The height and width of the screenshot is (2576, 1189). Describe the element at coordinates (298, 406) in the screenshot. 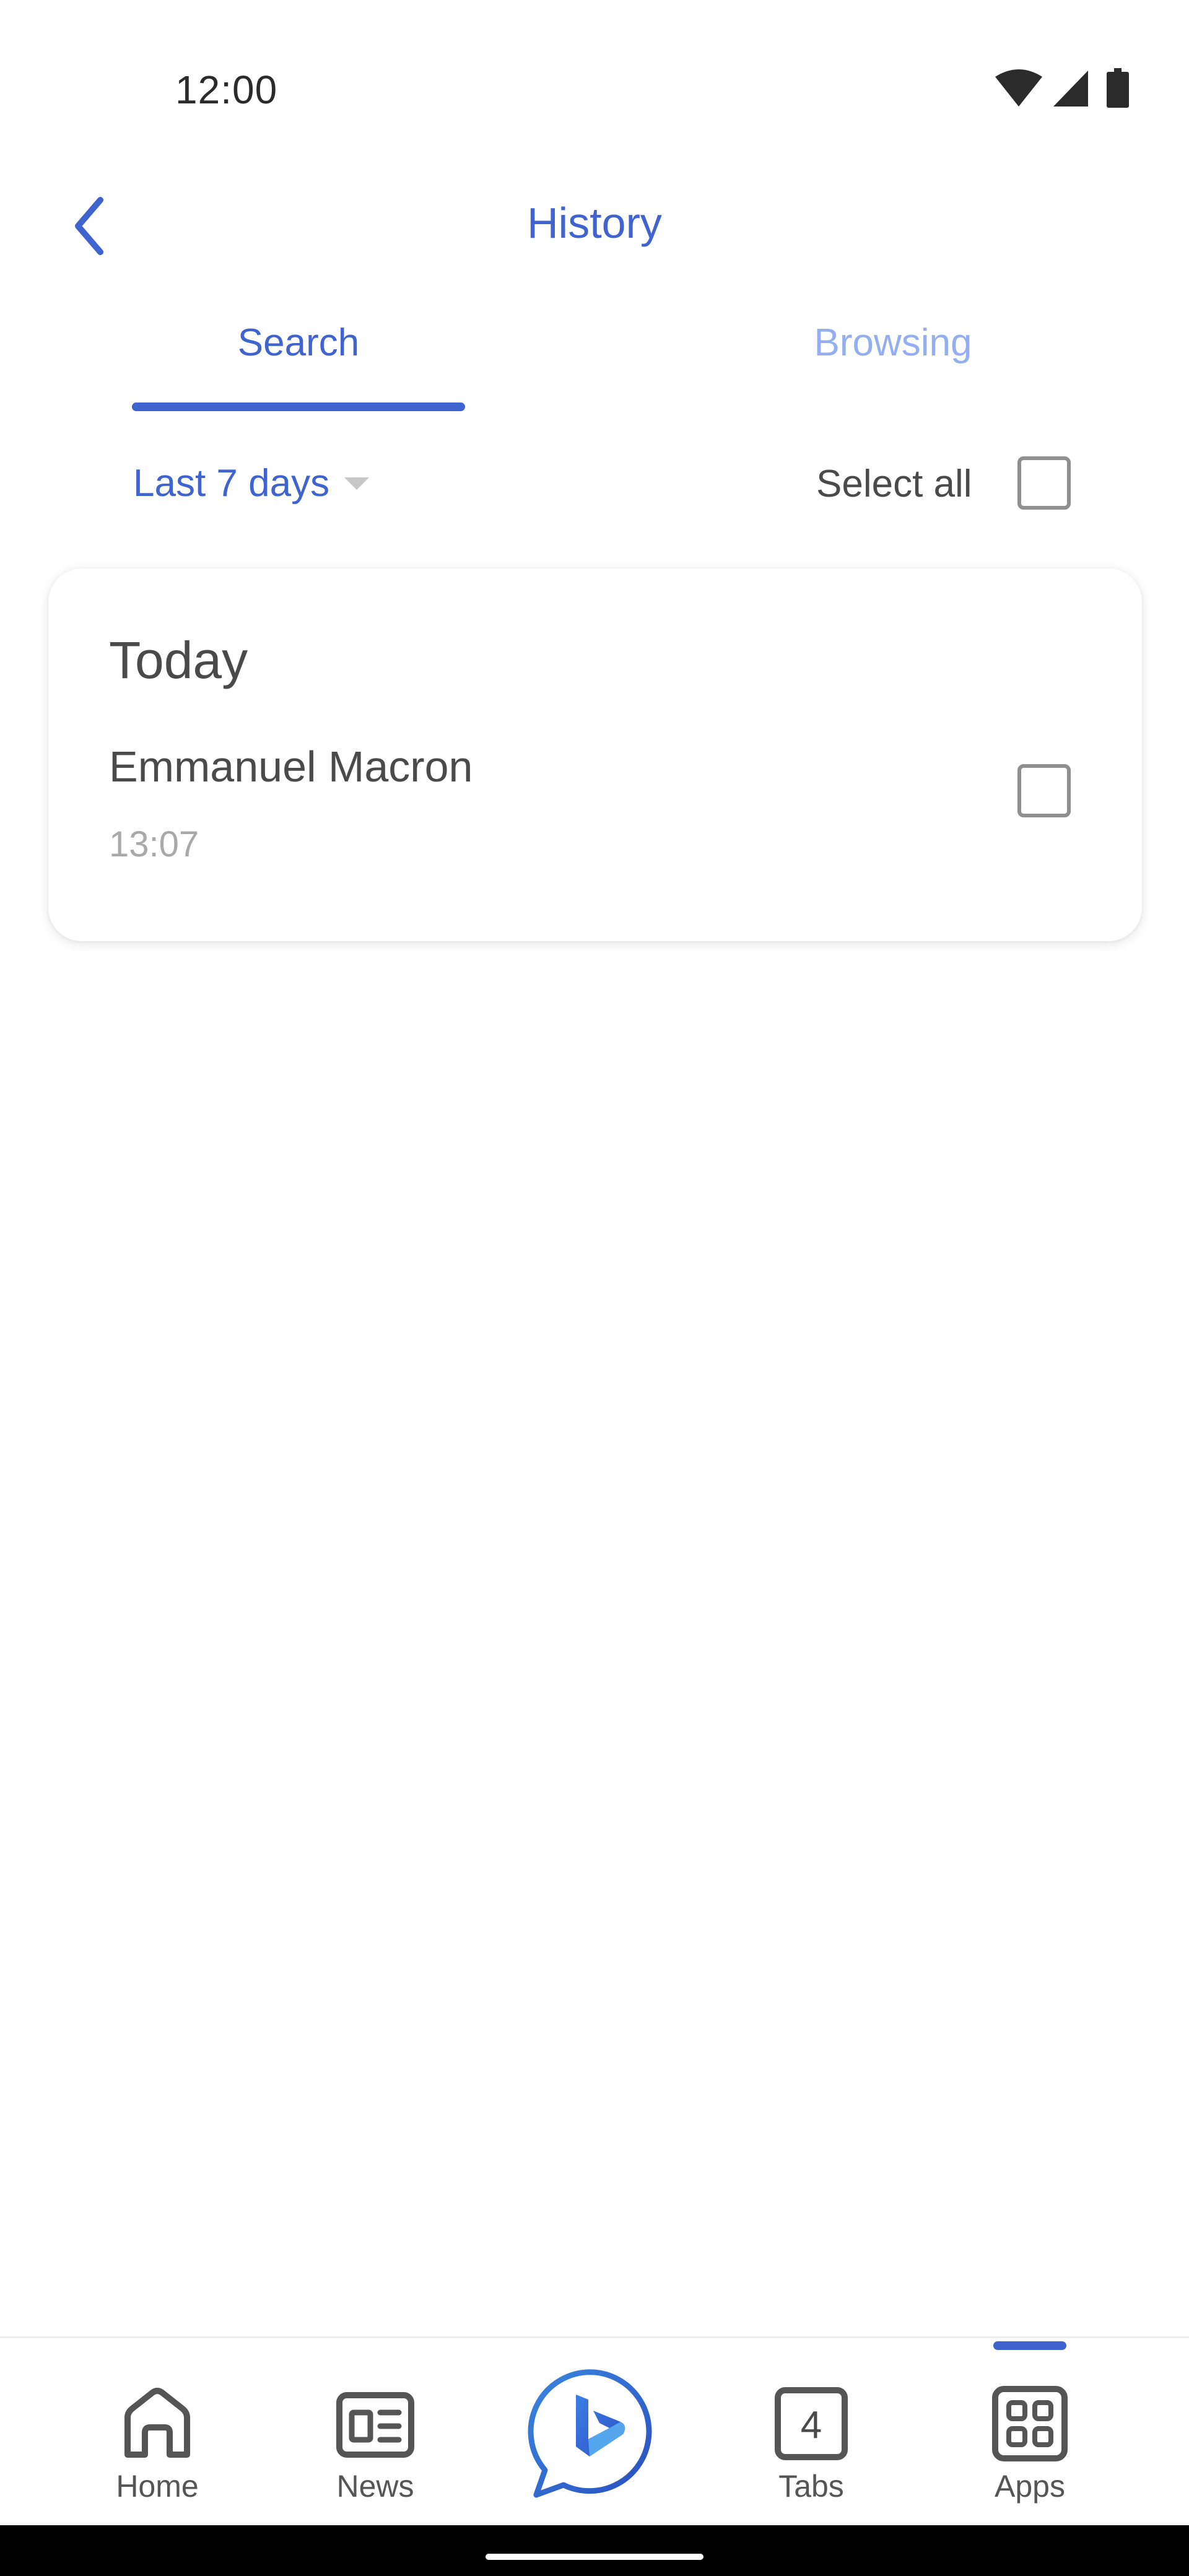

I see `tab-active-indicator` at that location.